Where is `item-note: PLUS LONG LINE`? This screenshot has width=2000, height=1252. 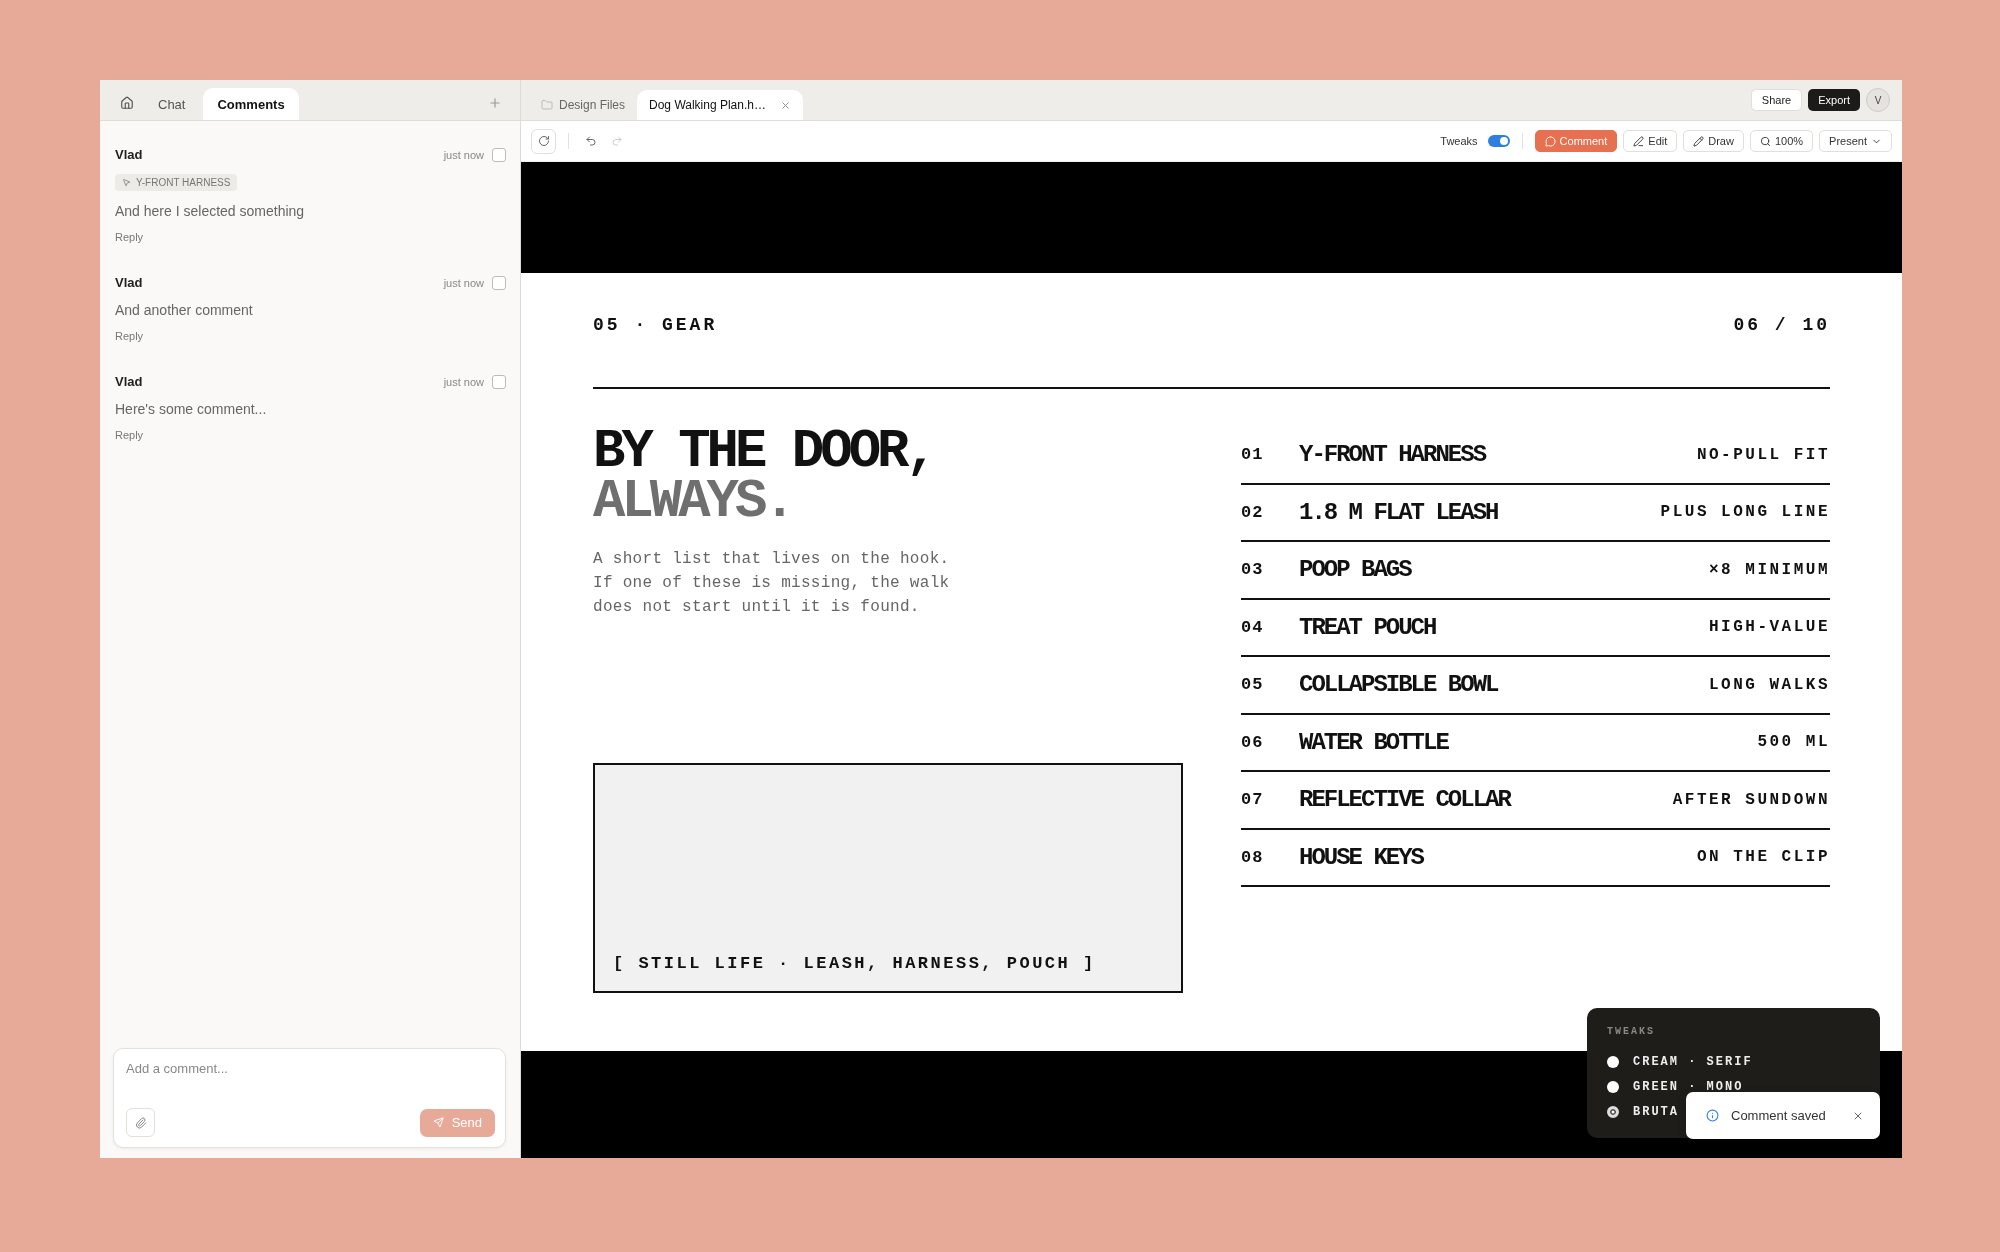
item-note: PLUS LONG LINE is located at coordinates (1745, 512).